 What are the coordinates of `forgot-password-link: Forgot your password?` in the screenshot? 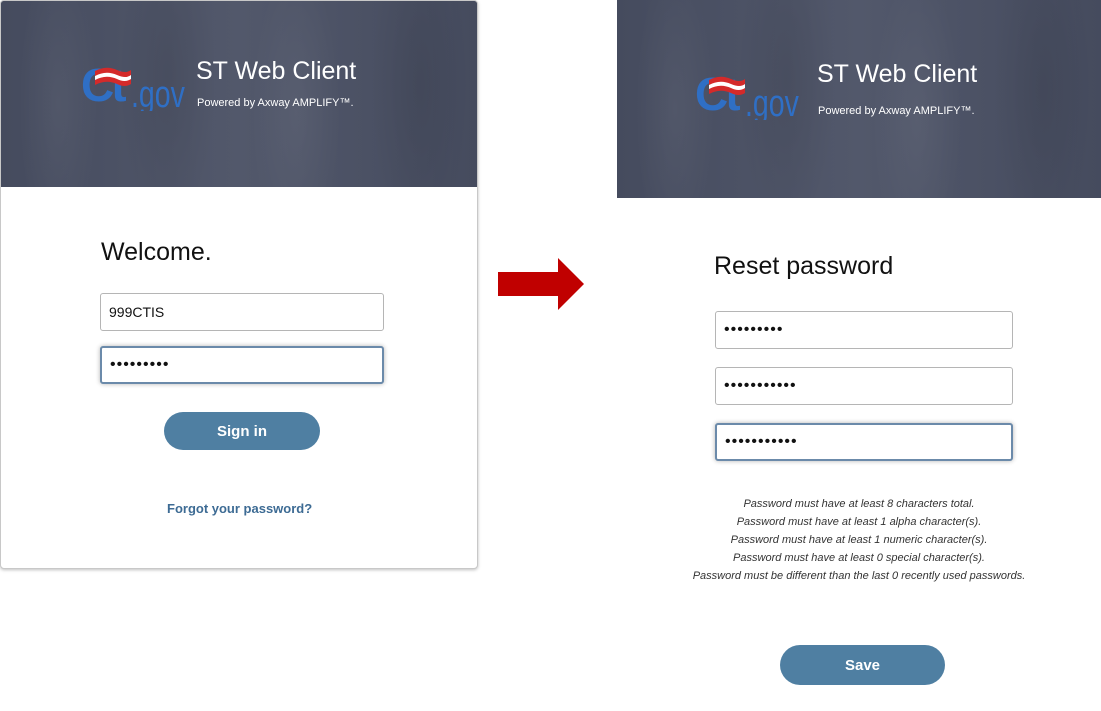 It's located at (239, 508).